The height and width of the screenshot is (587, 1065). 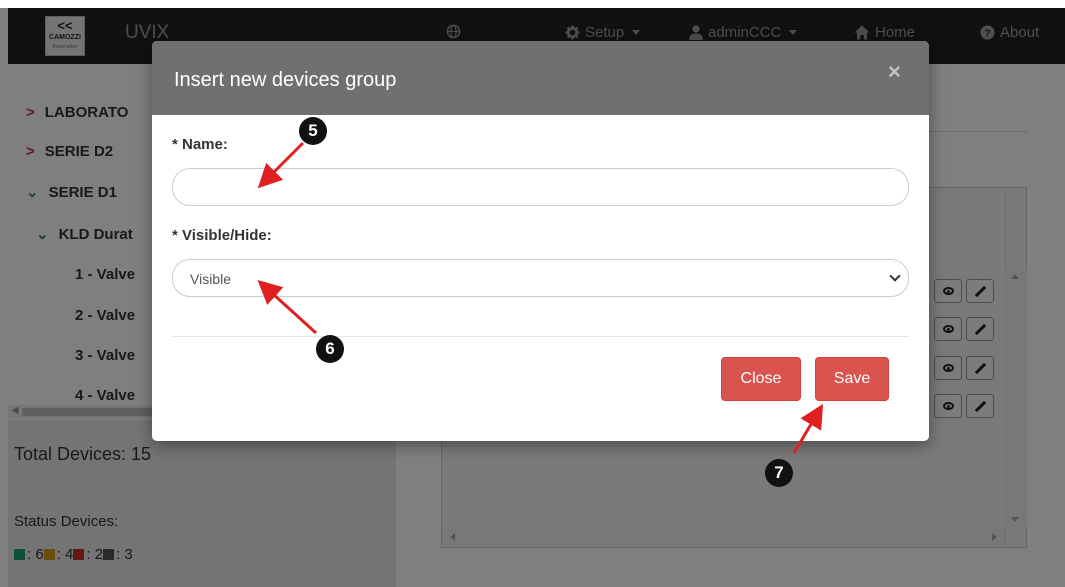 I want to click on arrow-to-name-input, so click(x=281, y=165).